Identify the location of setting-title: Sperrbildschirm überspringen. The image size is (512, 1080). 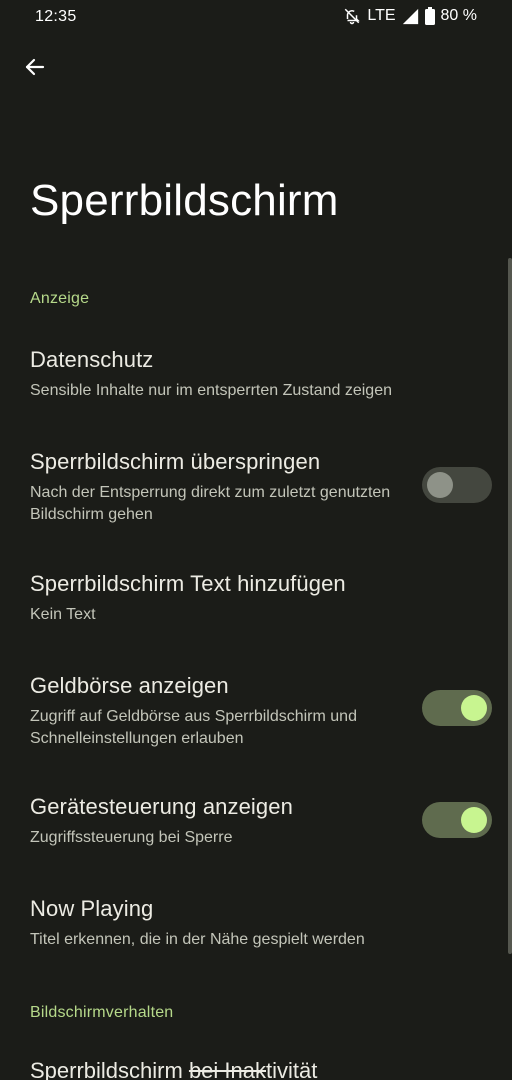
(175, 461).